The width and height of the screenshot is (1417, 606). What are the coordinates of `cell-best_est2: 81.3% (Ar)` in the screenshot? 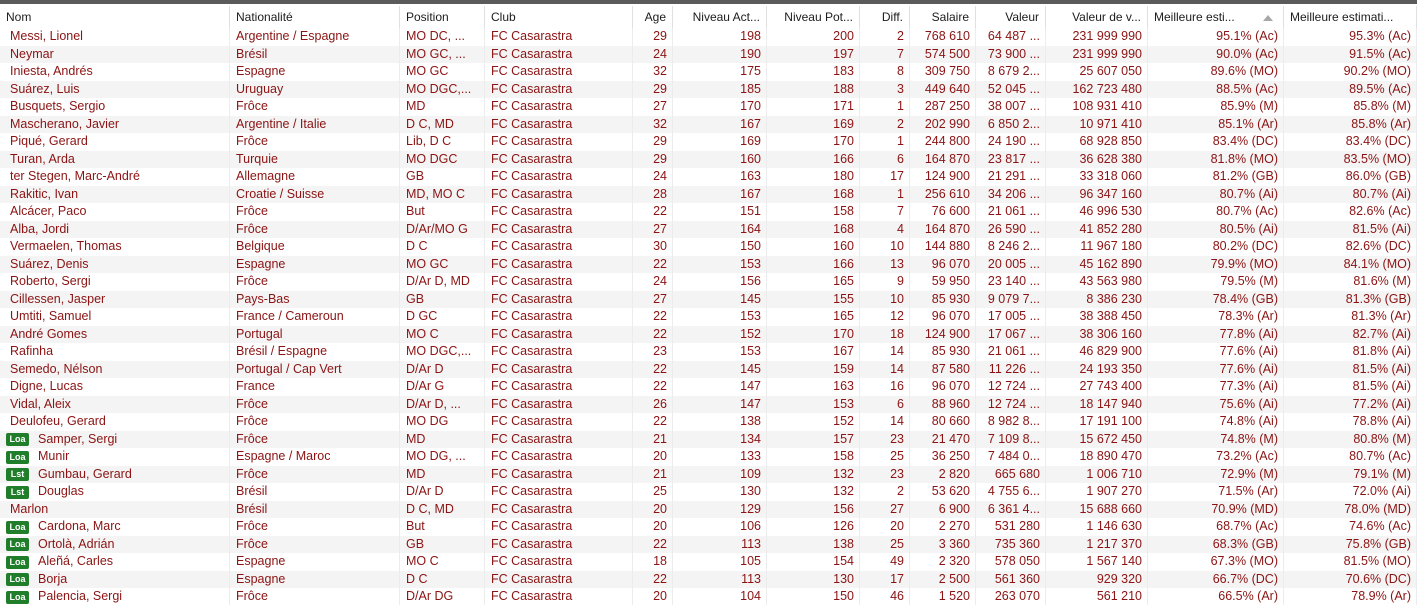 It's located at (1381, 316).